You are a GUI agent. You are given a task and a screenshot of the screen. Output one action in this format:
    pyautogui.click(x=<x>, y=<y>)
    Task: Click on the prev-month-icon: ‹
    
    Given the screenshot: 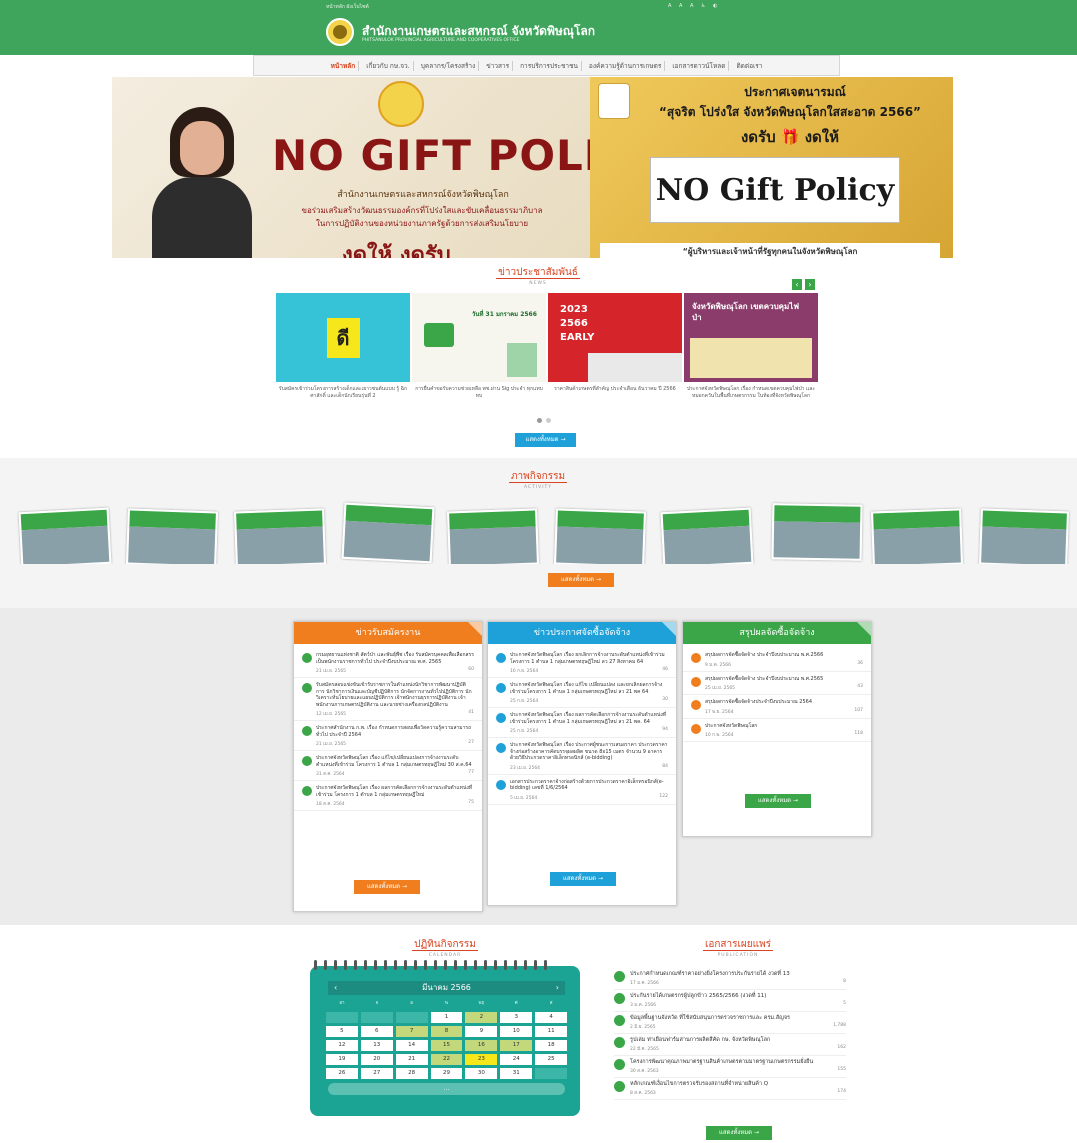 What is the action you would take?
    pyautogui.click(x=335, y=988)
    